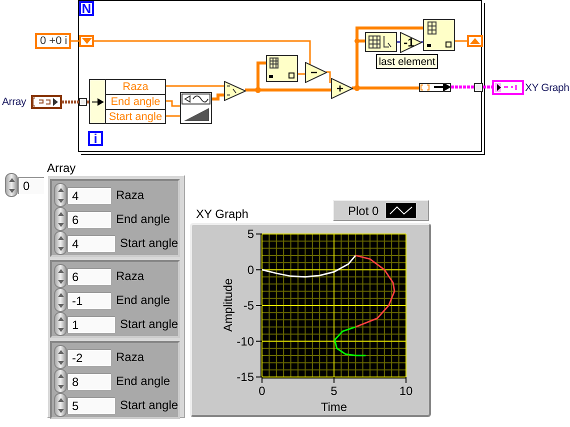 This screenshot has height=427, width=570. Describe the element at coordinates (95, 138) in the screenshot. I see `iteration-terminal: i` at that location.